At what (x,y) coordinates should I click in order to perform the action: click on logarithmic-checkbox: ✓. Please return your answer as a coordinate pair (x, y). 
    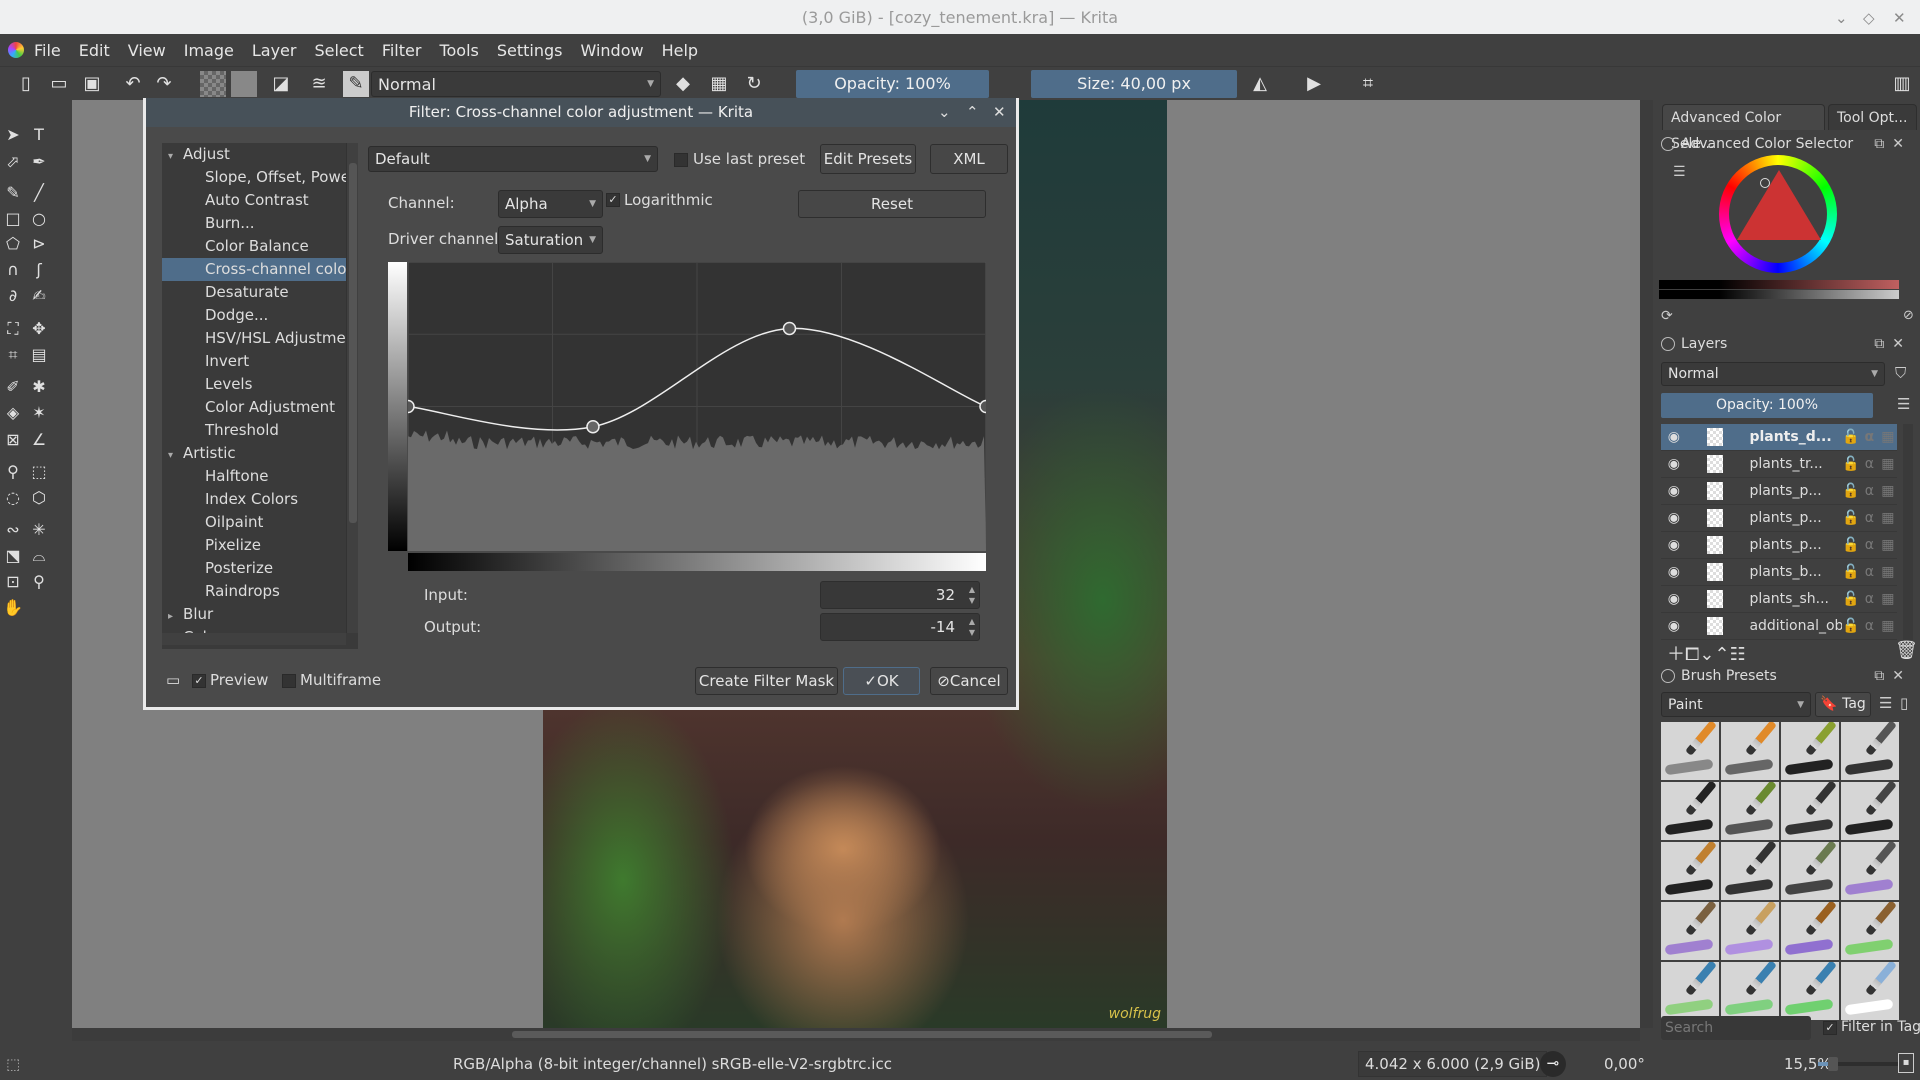
    Looking at the image, I should click on (613, 200).